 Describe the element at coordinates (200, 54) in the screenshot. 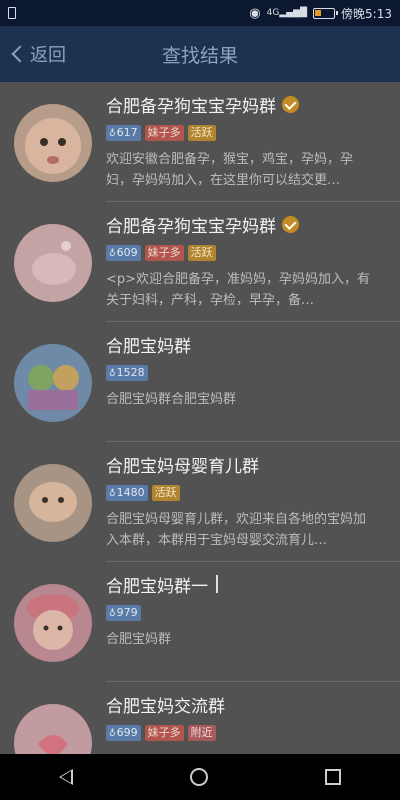

I see `nav-bar: 返回 查找结果` at that location.